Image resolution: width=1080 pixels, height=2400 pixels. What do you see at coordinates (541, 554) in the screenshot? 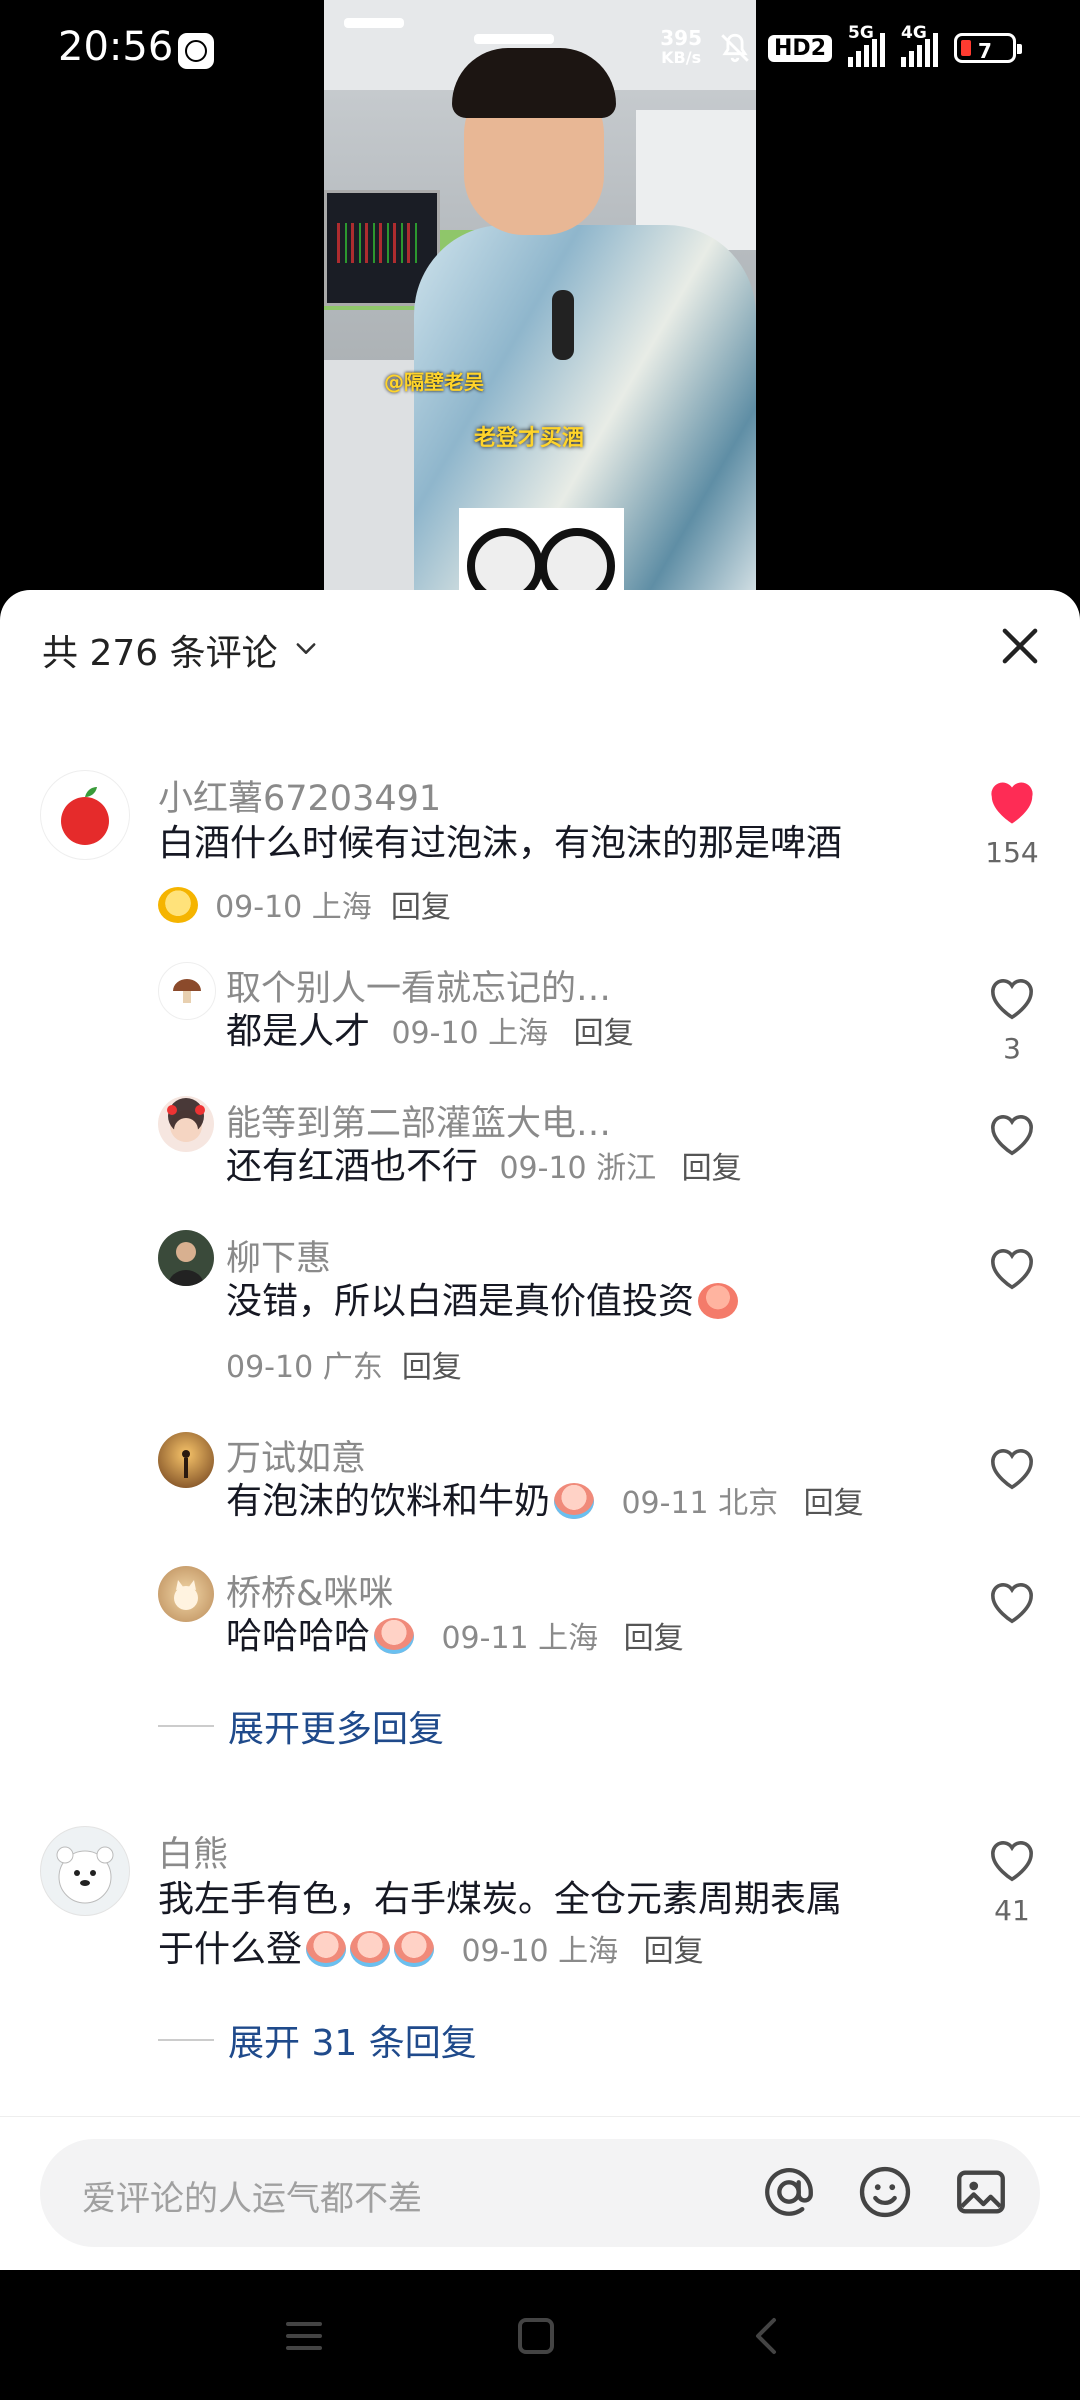
I see `panda-sticker` at bounding box center [541, 554].